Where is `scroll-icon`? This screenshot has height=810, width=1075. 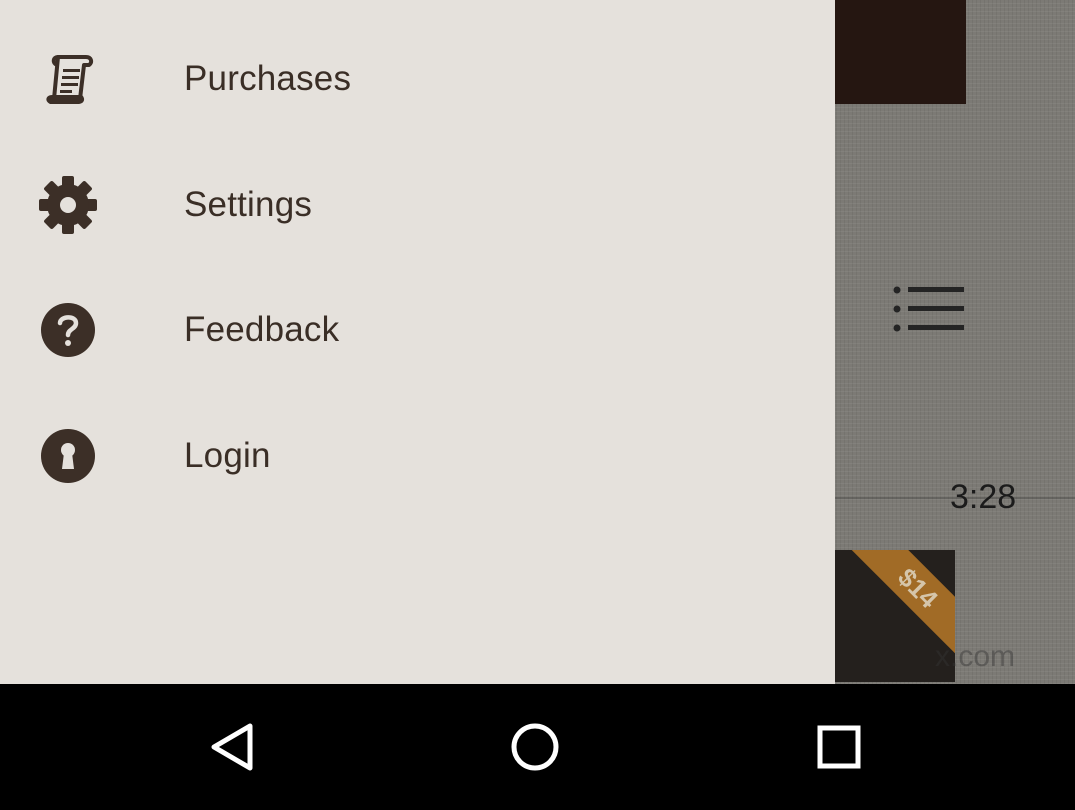 scroll-icon is located at coordinates (68, 79).